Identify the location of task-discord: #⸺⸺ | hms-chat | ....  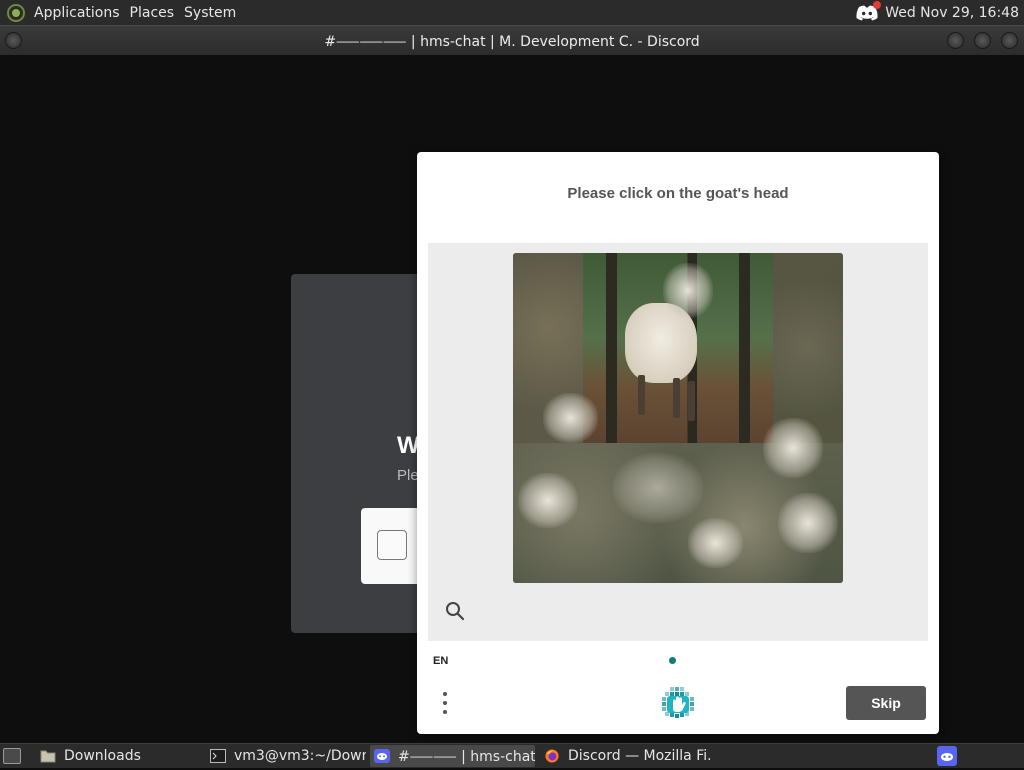
(452, 756).